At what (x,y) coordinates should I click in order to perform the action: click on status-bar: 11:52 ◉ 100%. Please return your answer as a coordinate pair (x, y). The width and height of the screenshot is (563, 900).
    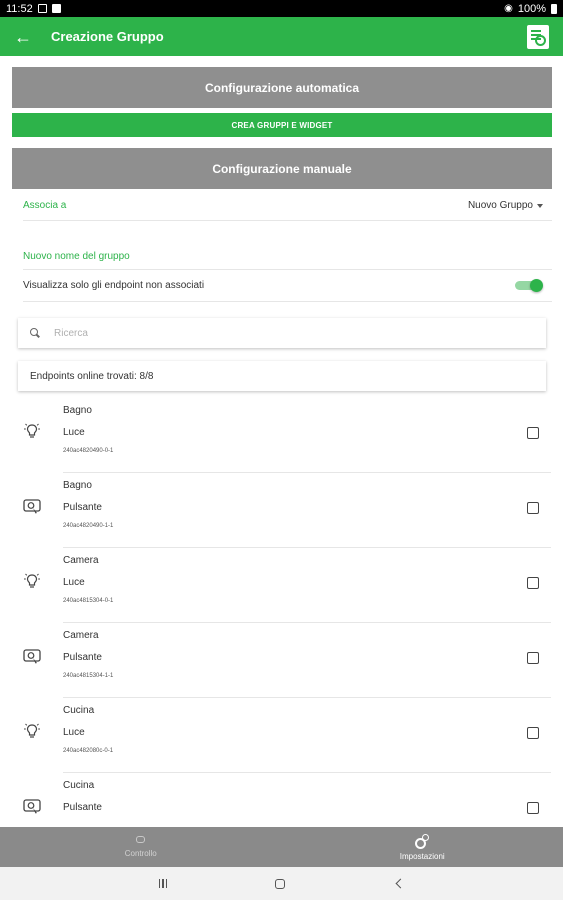
    Looking at the image, I should click on (281, 8).